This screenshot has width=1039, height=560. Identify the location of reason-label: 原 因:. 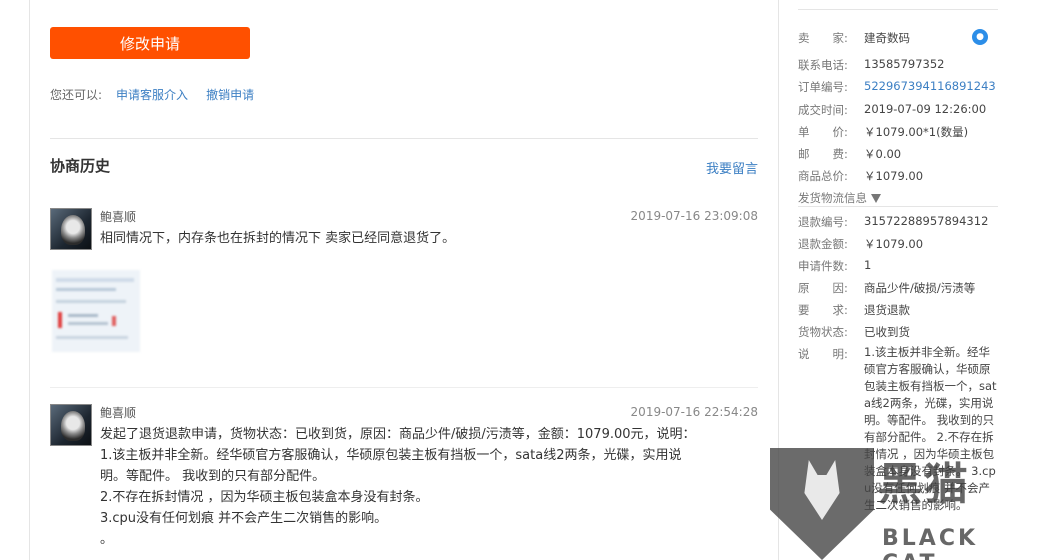
(823, 288).